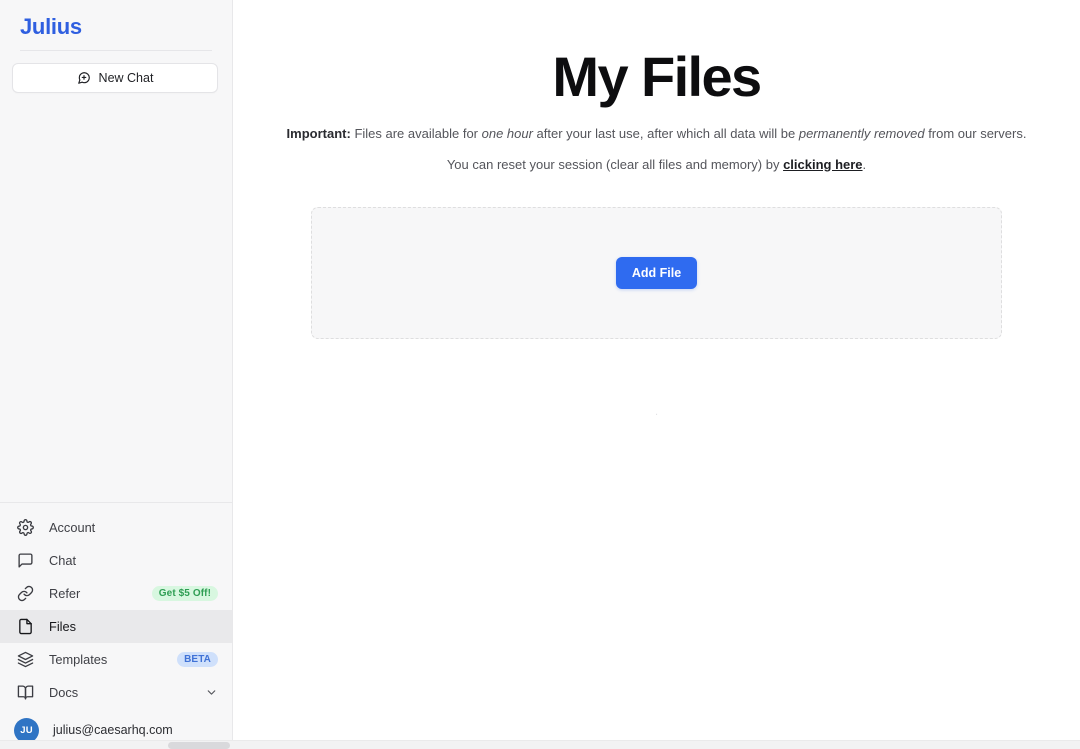  What do you see at coordinates (63, 560) in the screenshot?
I see `sidebar-item-label: Chat` at bounding box center [63, 560].